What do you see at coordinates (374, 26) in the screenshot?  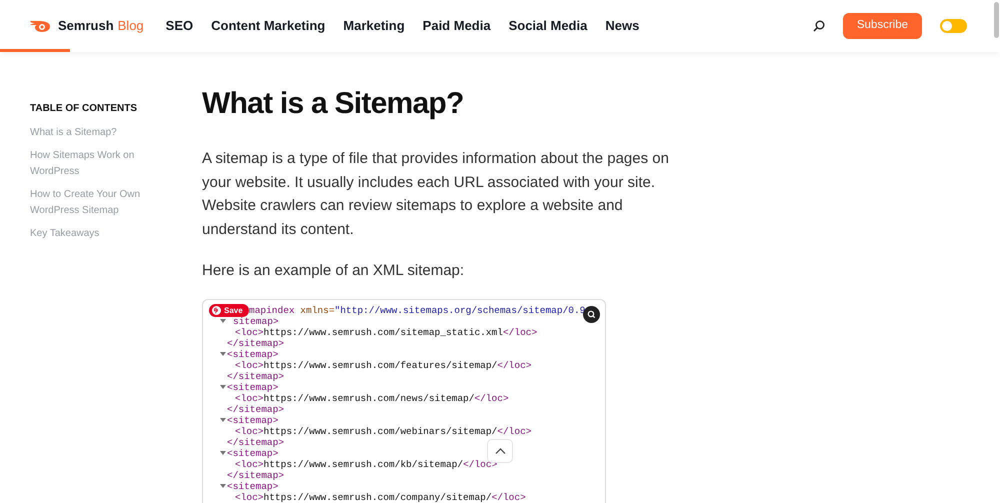 I see `nav-link: Marketing` at bounding box center [374, 26].